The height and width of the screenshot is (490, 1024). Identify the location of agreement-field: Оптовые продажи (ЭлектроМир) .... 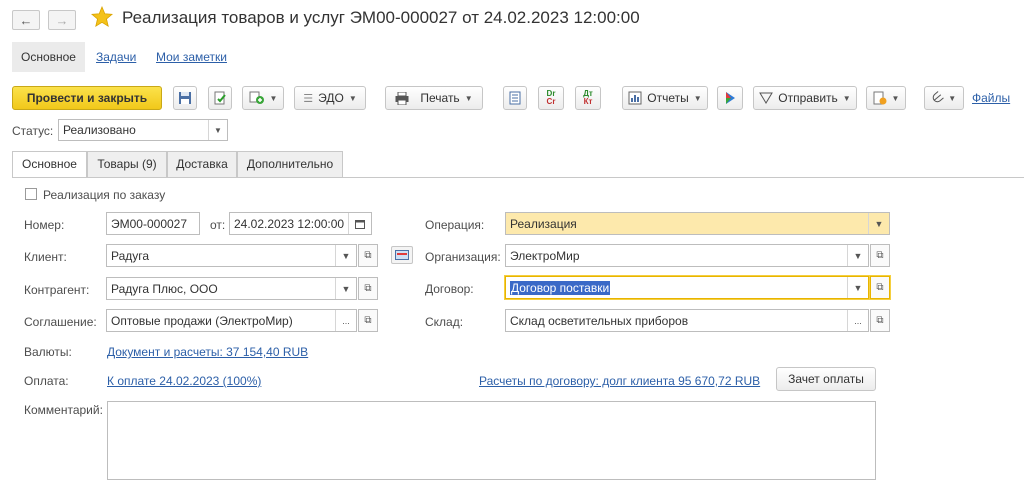
(231, 320).